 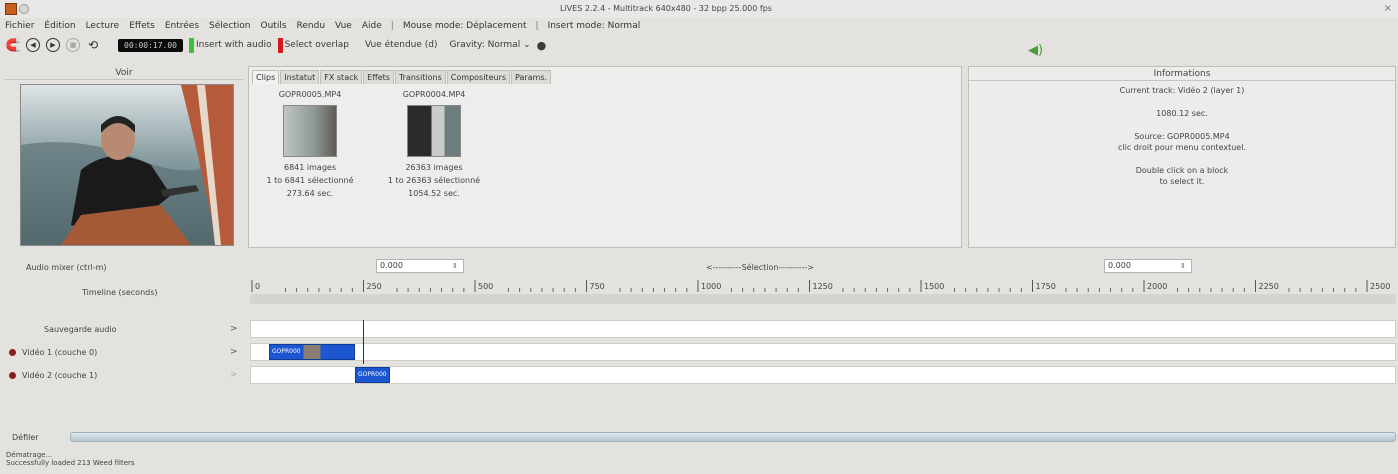 What do you see at coordinates (527, 45) in the screenshot?
I see `chevron-down-icon: ⌄` at bounding box center [527, 45].